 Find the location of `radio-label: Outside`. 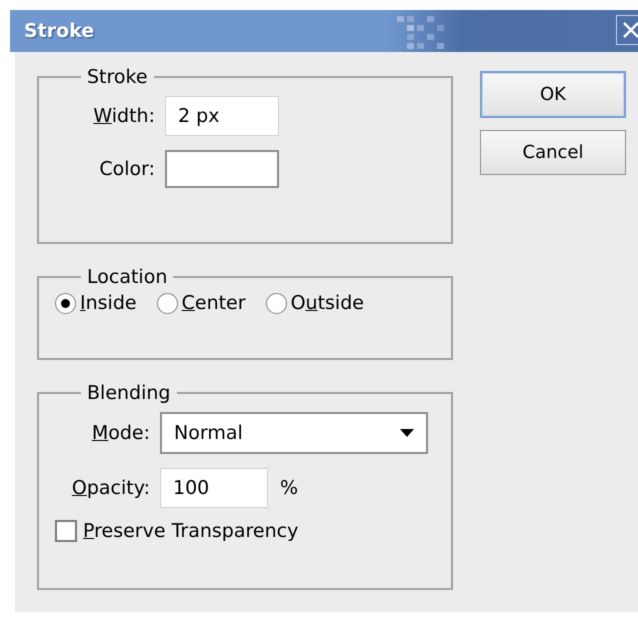

radio-label: Outside is located at coordinates (327, 303).